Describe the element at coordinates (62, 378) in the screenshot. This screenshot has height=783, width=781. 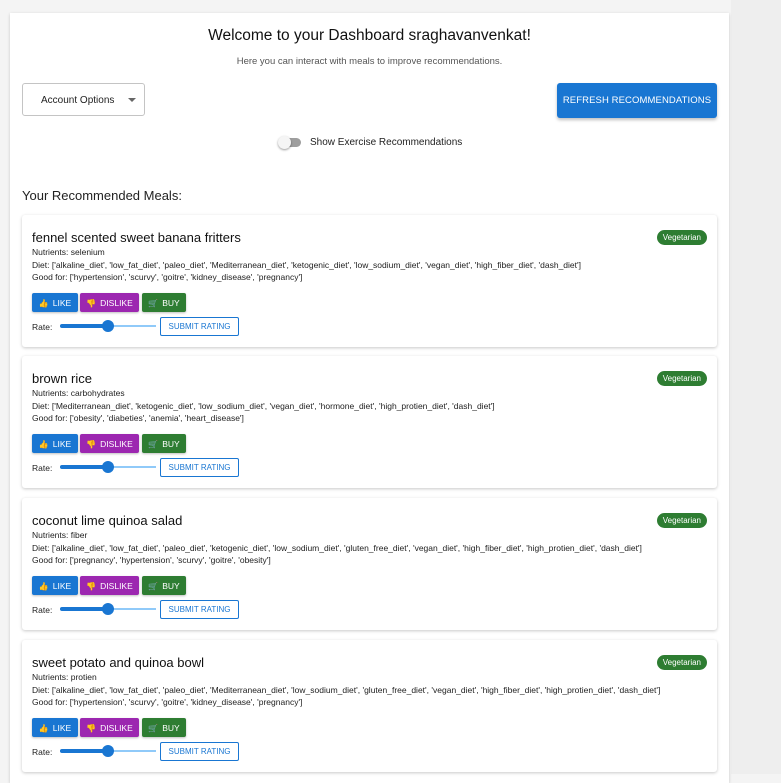
I see `meal-name: brown rice` at that location.